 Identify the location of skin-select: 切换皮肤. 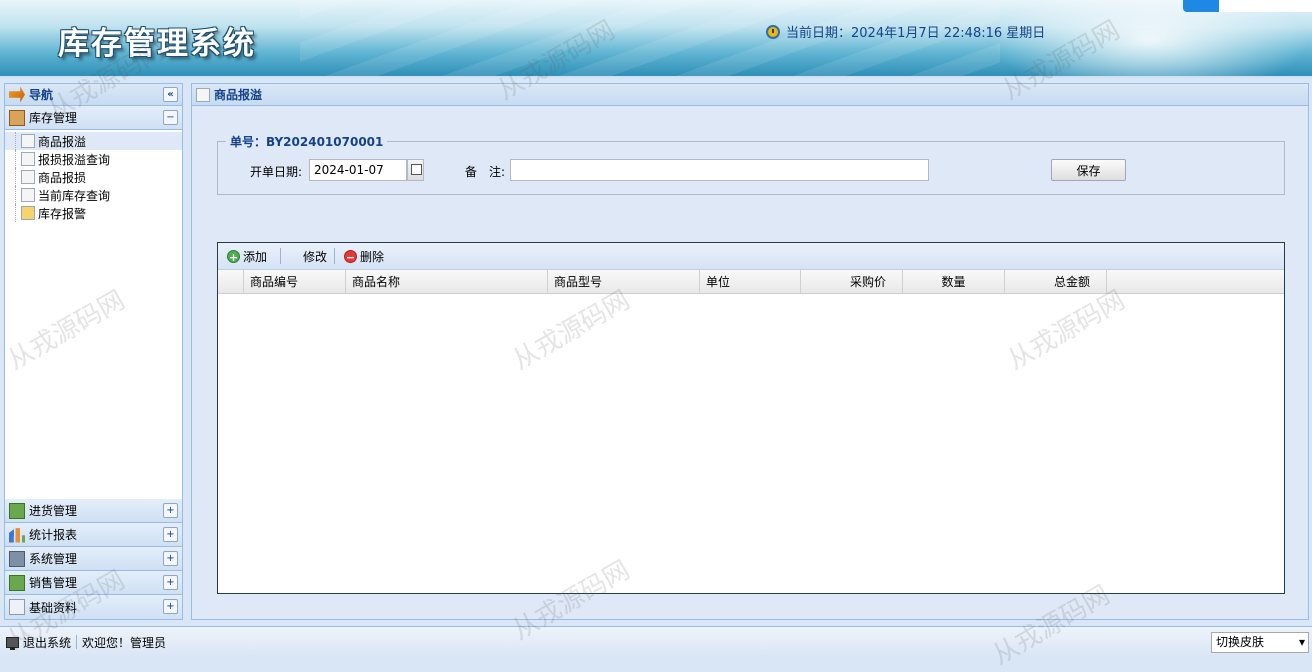
(1260, 642).